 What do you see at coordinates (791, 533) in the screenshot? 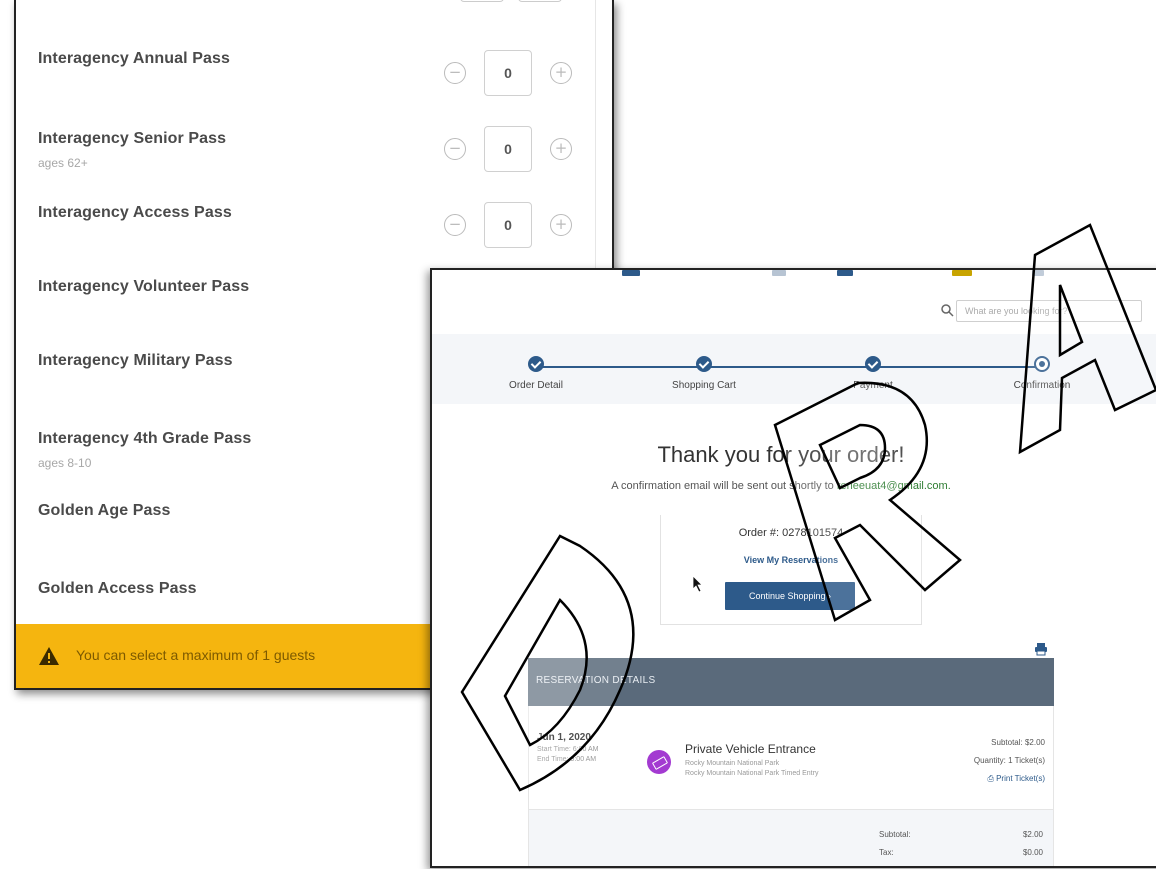
I see `order-number: Order #: 0278101574` at bounding box center [791, 533].